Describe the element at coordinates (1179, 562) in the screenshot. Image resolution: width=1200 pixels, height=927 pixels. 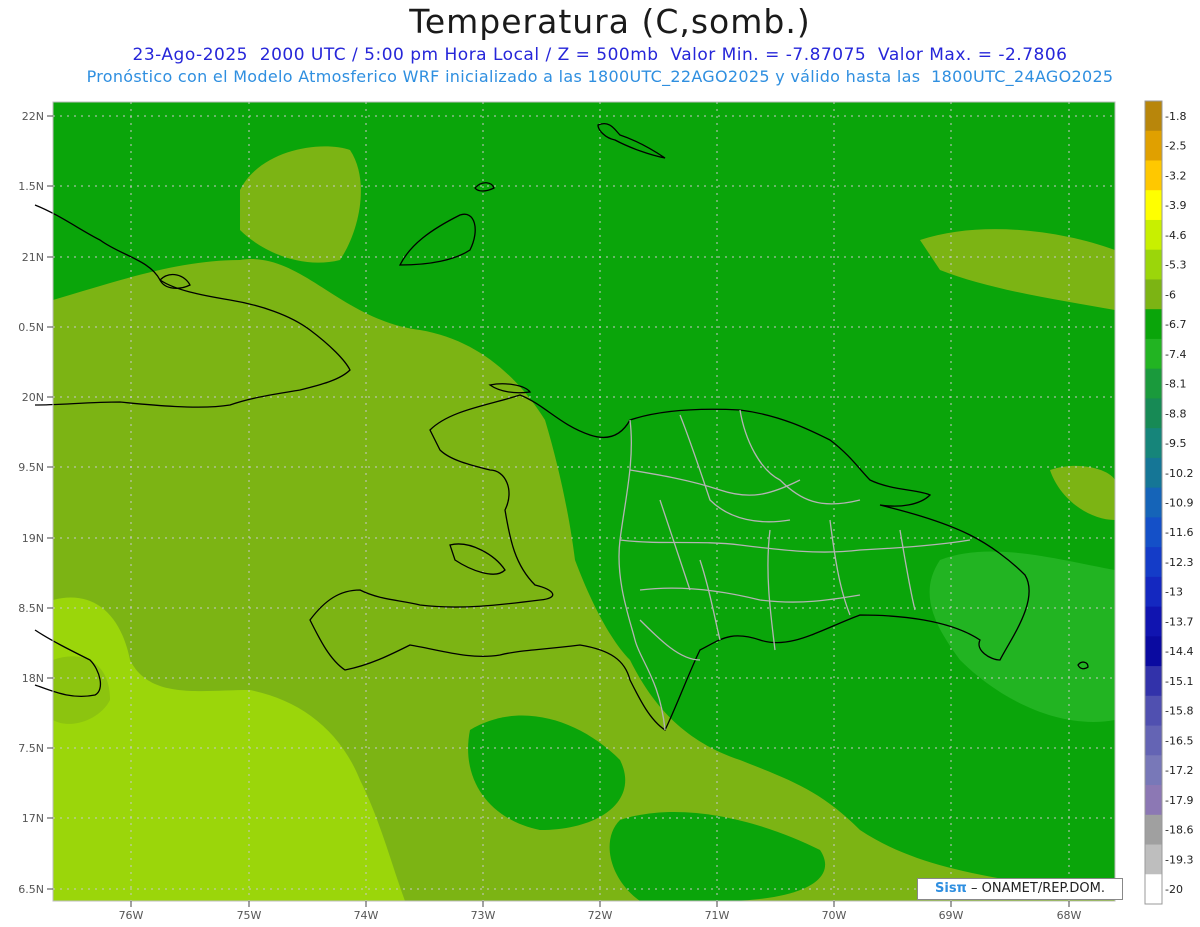
I see `colorbar-label: -12.3` at that location.